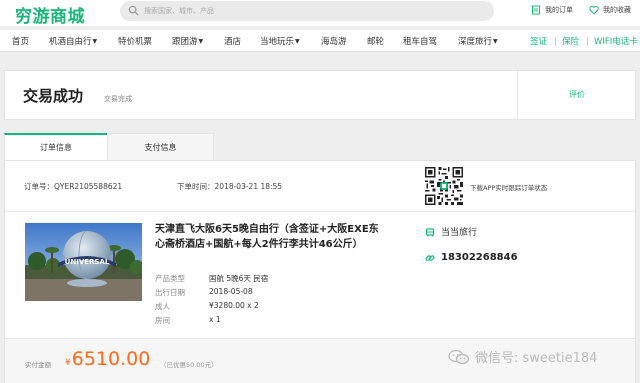 The image size is (640, 383). What do you see at coordinates (230, 186) in the screenshot?
I see `order-time: 下单时间：2018-03-21 18:55` at bounding box center [230, 186].